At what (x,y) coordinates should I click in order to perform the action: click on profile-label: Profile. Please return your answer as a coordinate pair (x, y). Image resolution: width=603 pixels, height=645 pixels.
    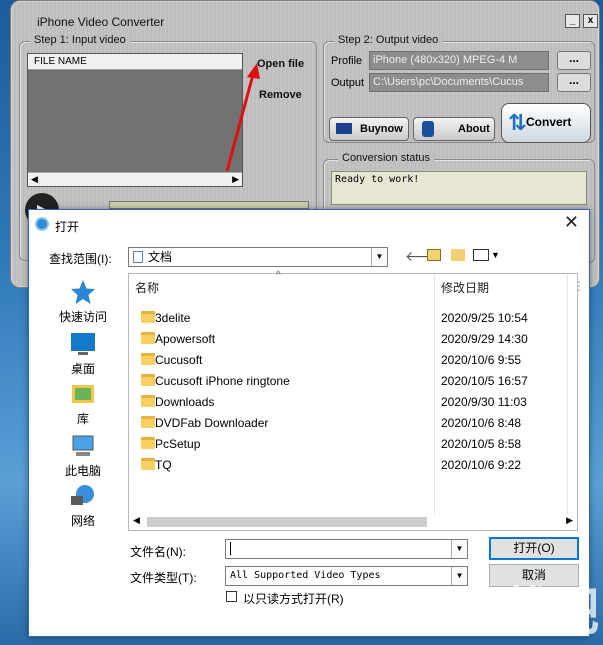
    Looking at the image, I should click on (347, 61).